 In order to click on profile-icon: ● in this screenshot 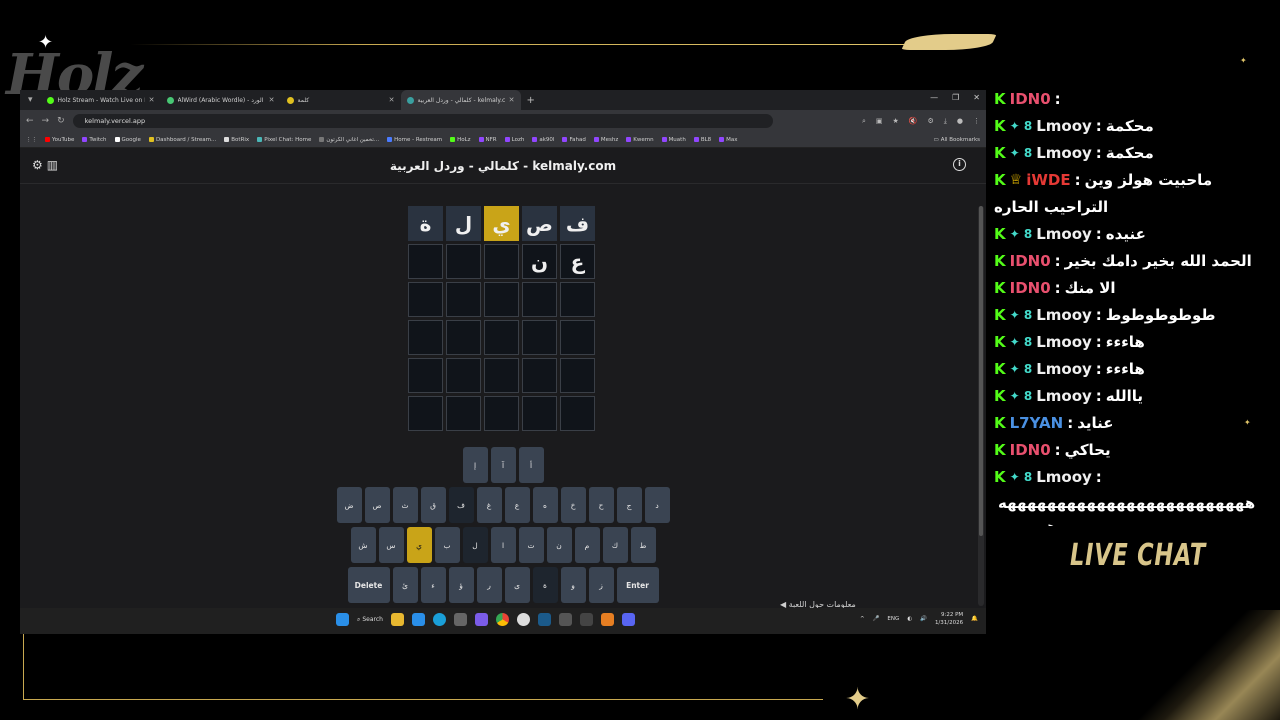, I will do `click(960, 121)`.